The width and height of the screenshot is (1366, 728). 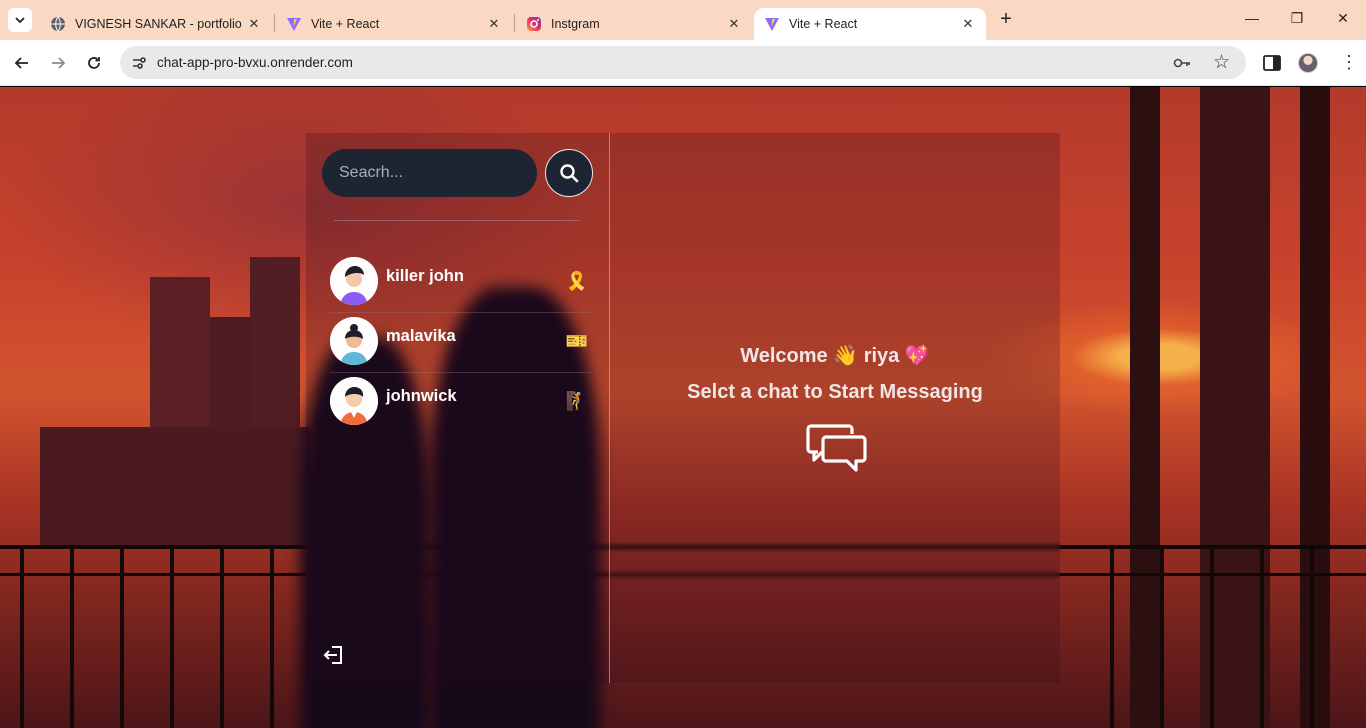 I want to click on bookmark-star-icon: ☆, so click(x=1221, y=62).